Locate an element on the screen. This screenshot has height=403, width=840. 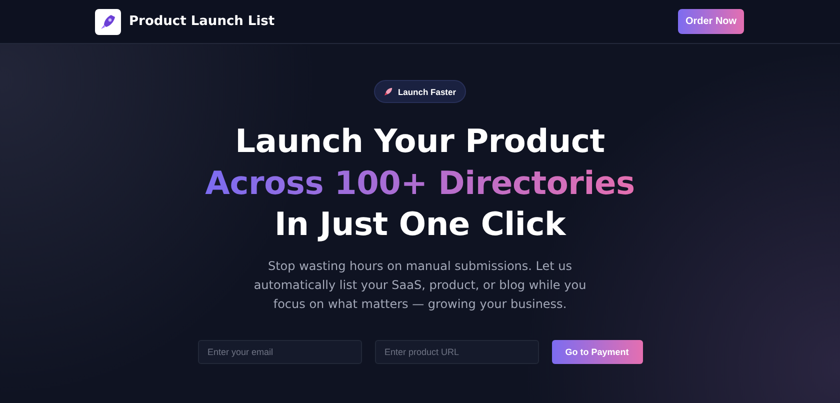
headline-line: Launch Your Product is located at coordinates (420, 141).